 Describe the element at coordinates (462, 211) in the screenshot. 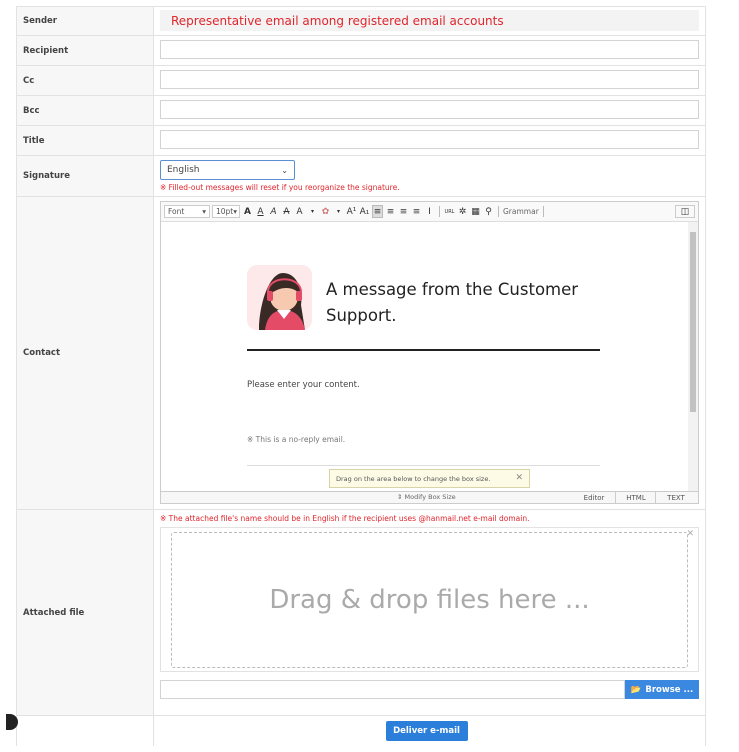

I see `special-char-icon: ✲` at that location.